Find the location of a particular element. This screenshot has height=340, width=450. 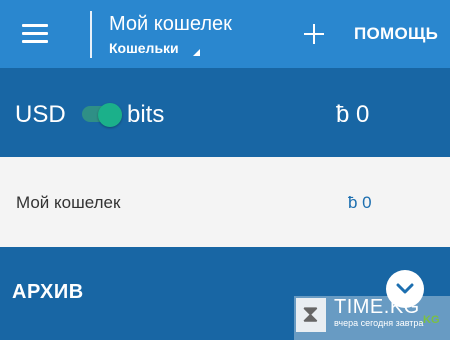

chevron-down-icon is located at coordinates (405, 288).